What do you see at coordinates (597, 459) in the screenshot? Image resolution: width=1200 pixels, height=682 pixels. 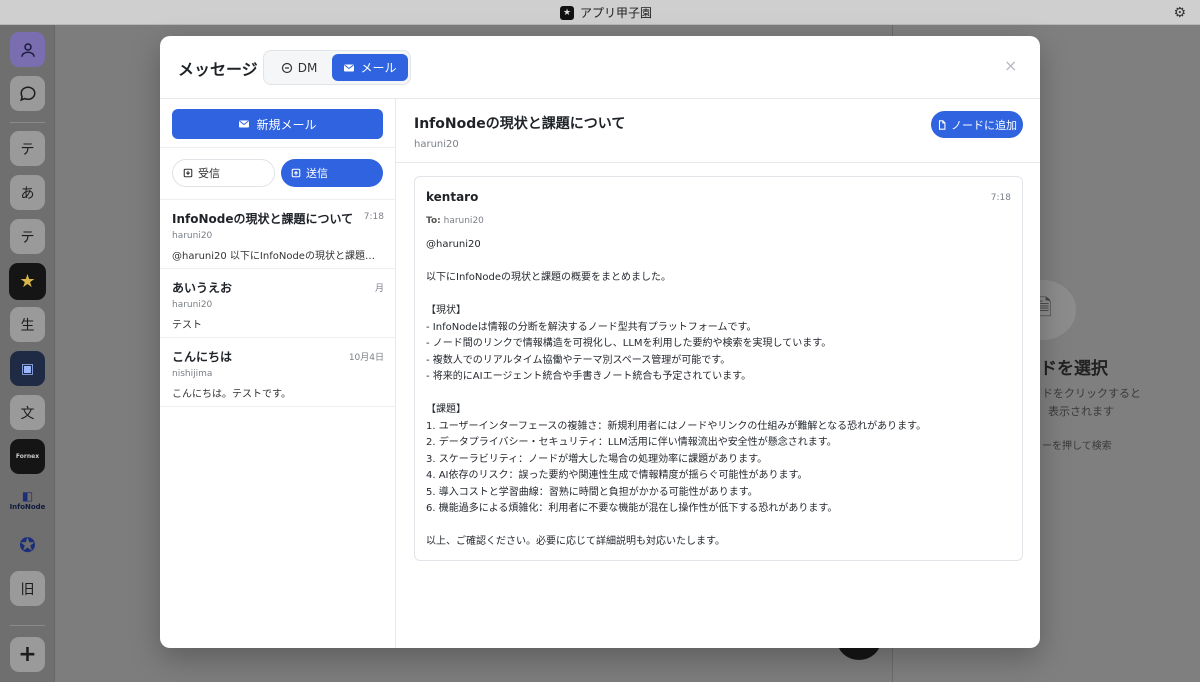 I see `message-line: 3. スケーラビリティ：ノードが増大した場合の処理効率に課題があります。` at bounding box center [597, 459].